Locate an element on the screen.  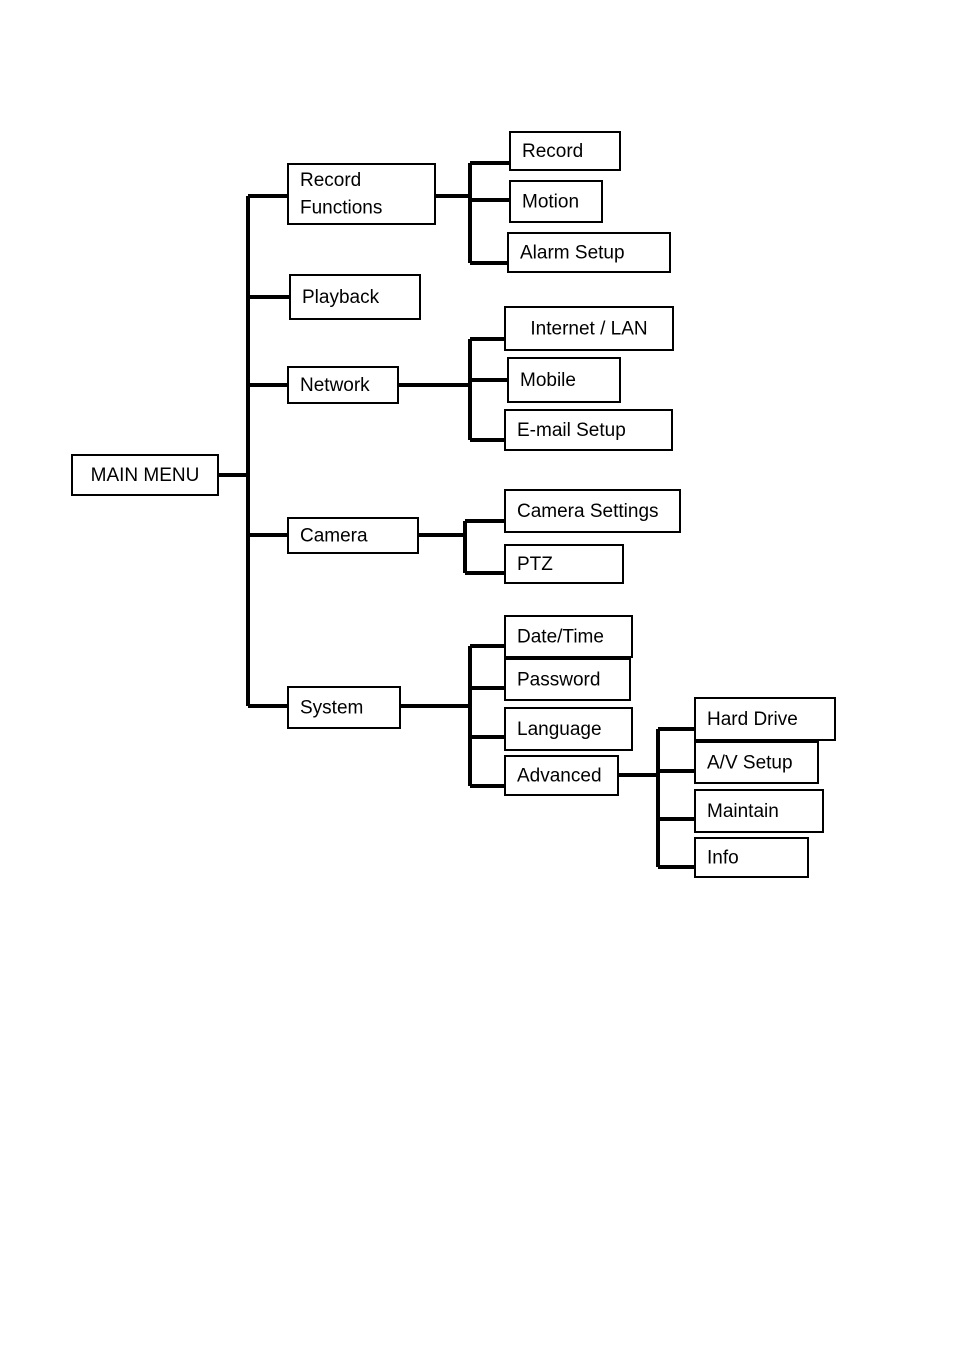
node-camera-settings: Camera Settings is located at coordinates (592, 511).